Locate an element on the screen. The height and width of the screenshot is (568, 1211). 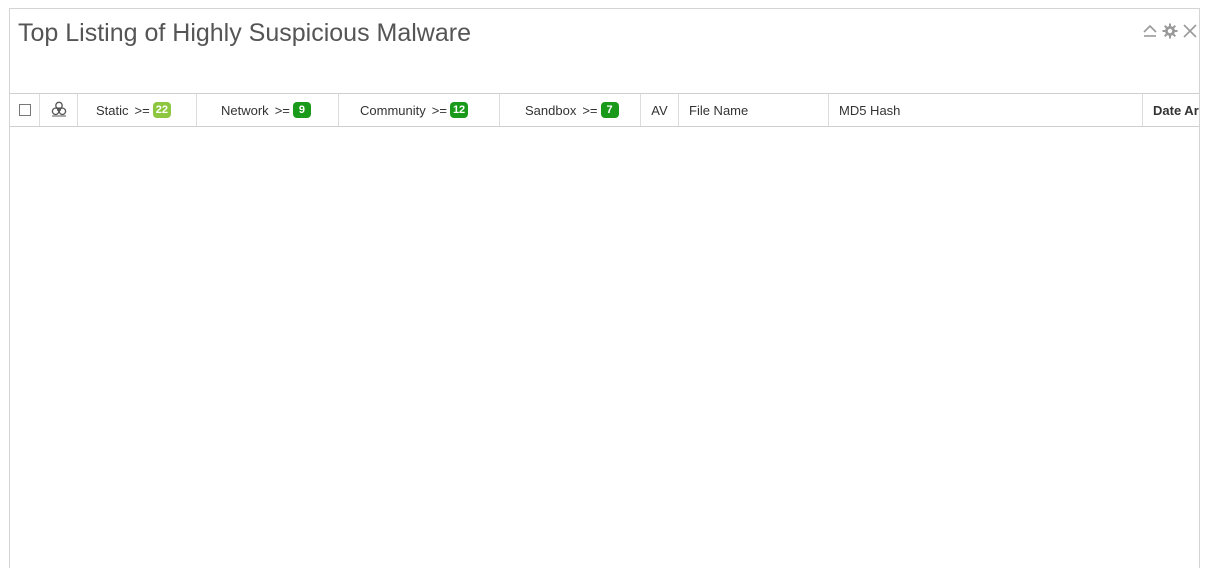
close-button is located at coordinates (1190, 33).